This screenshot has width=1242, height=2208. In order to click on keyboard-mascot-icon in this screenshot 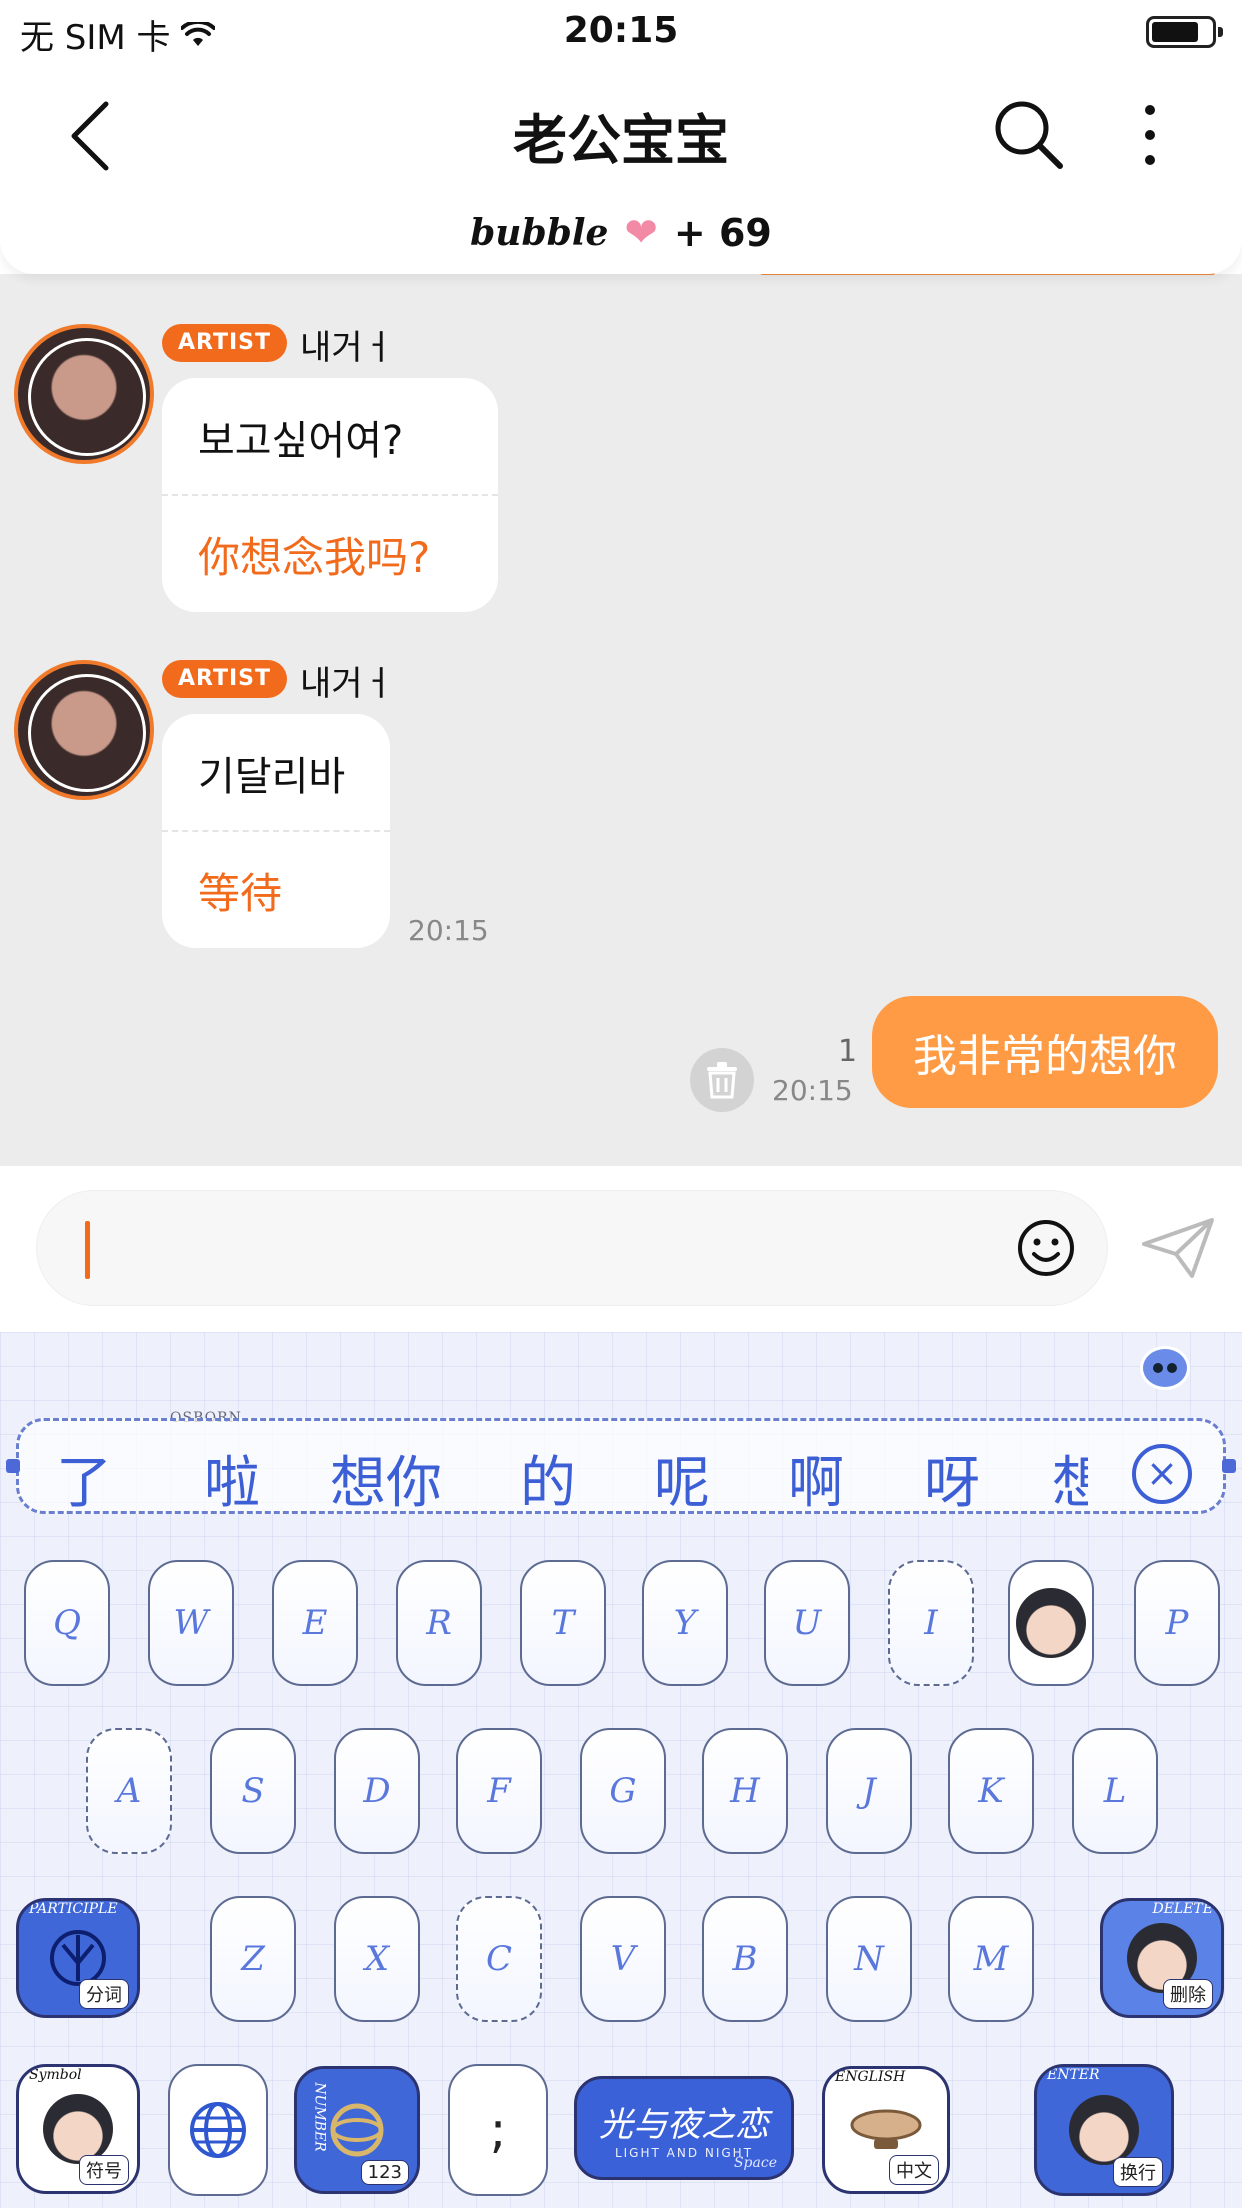, I will do `click(1165, 1368)`.